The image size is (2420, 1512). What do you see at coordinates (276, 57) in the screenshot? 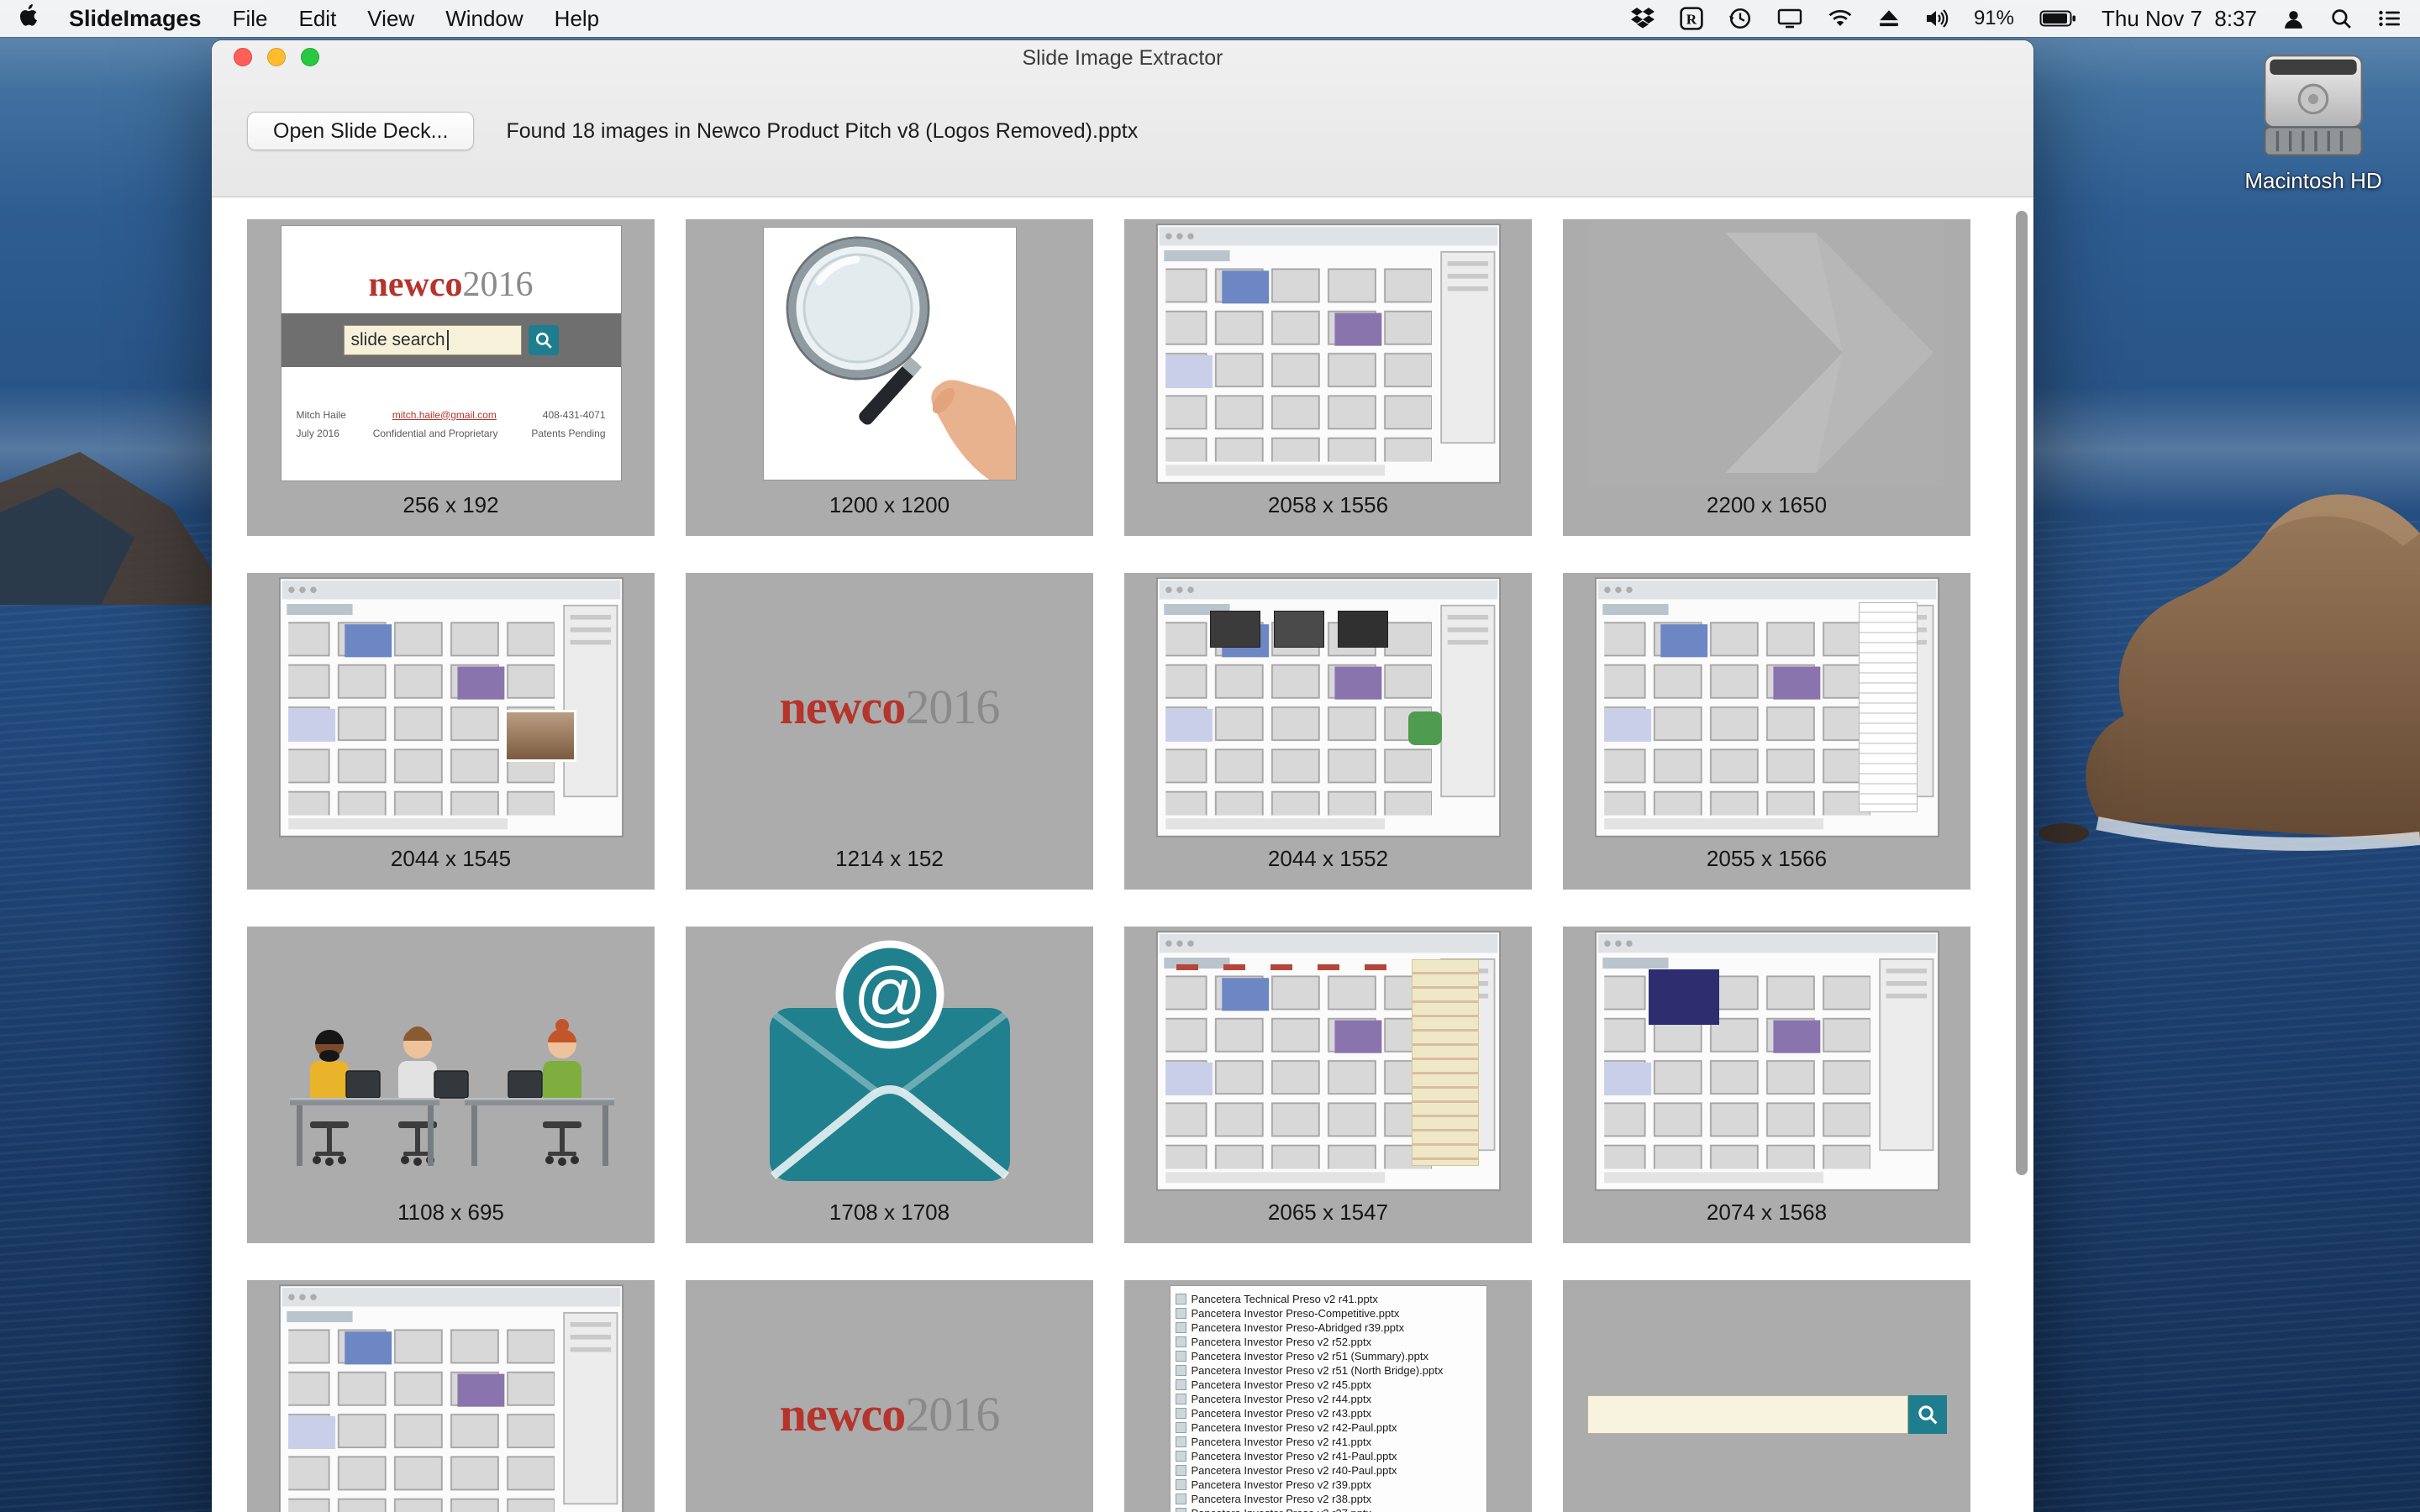
I see `minimize-button` at bounding box center [276, 57].